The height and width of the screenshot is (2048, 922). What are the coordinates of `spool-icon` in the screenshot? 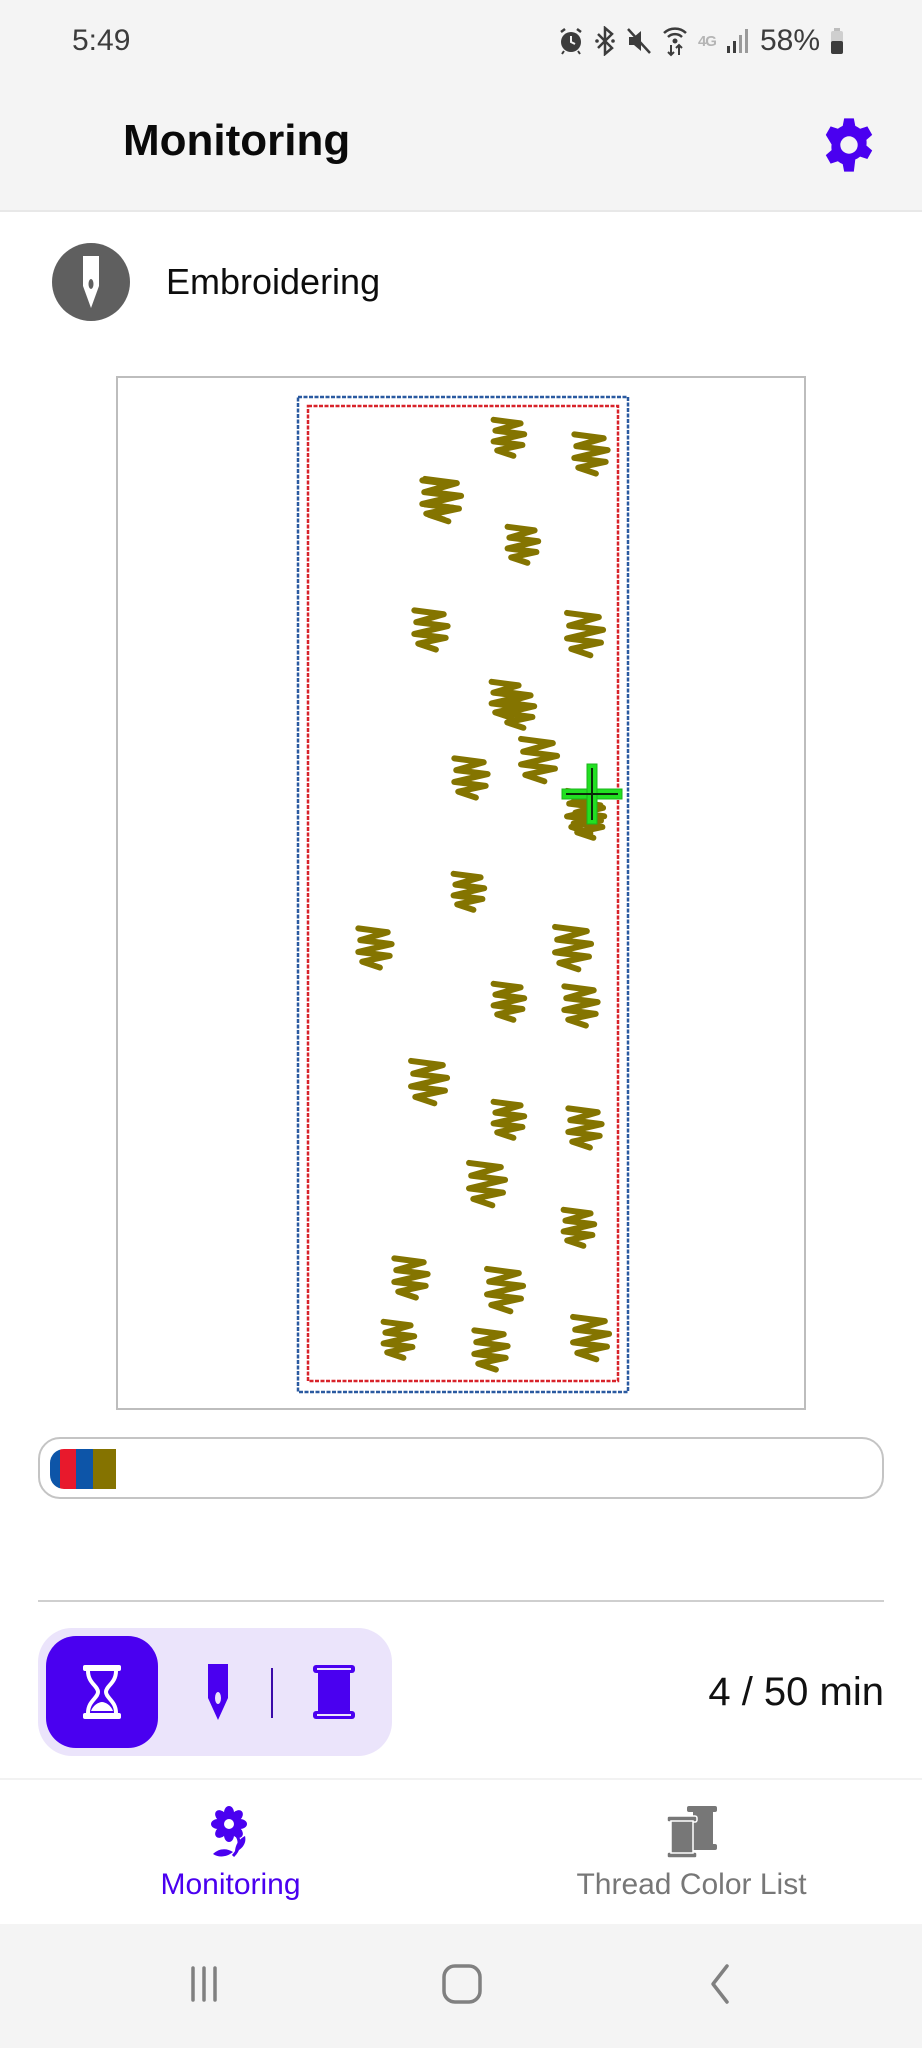 It's located at (334, 1692).